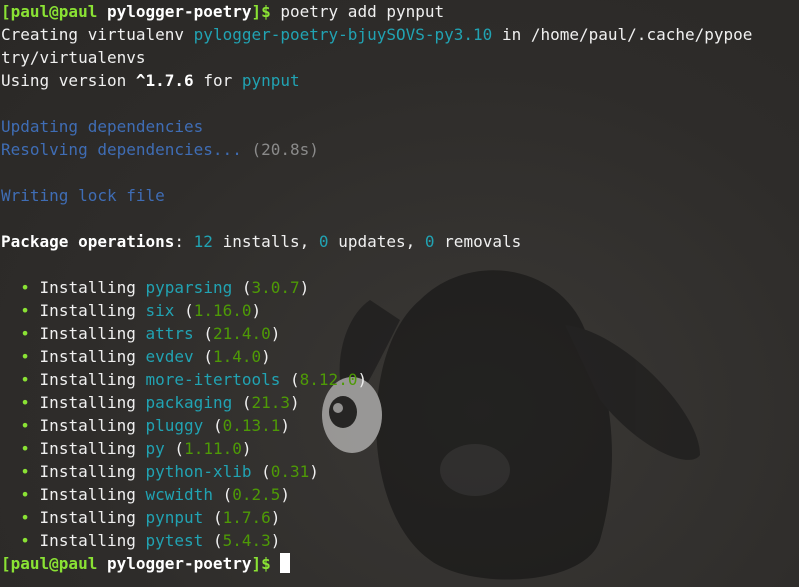  Describe the element at coordinates (169, 333) in the screenshot. I see `package-name: attrs` at that location.